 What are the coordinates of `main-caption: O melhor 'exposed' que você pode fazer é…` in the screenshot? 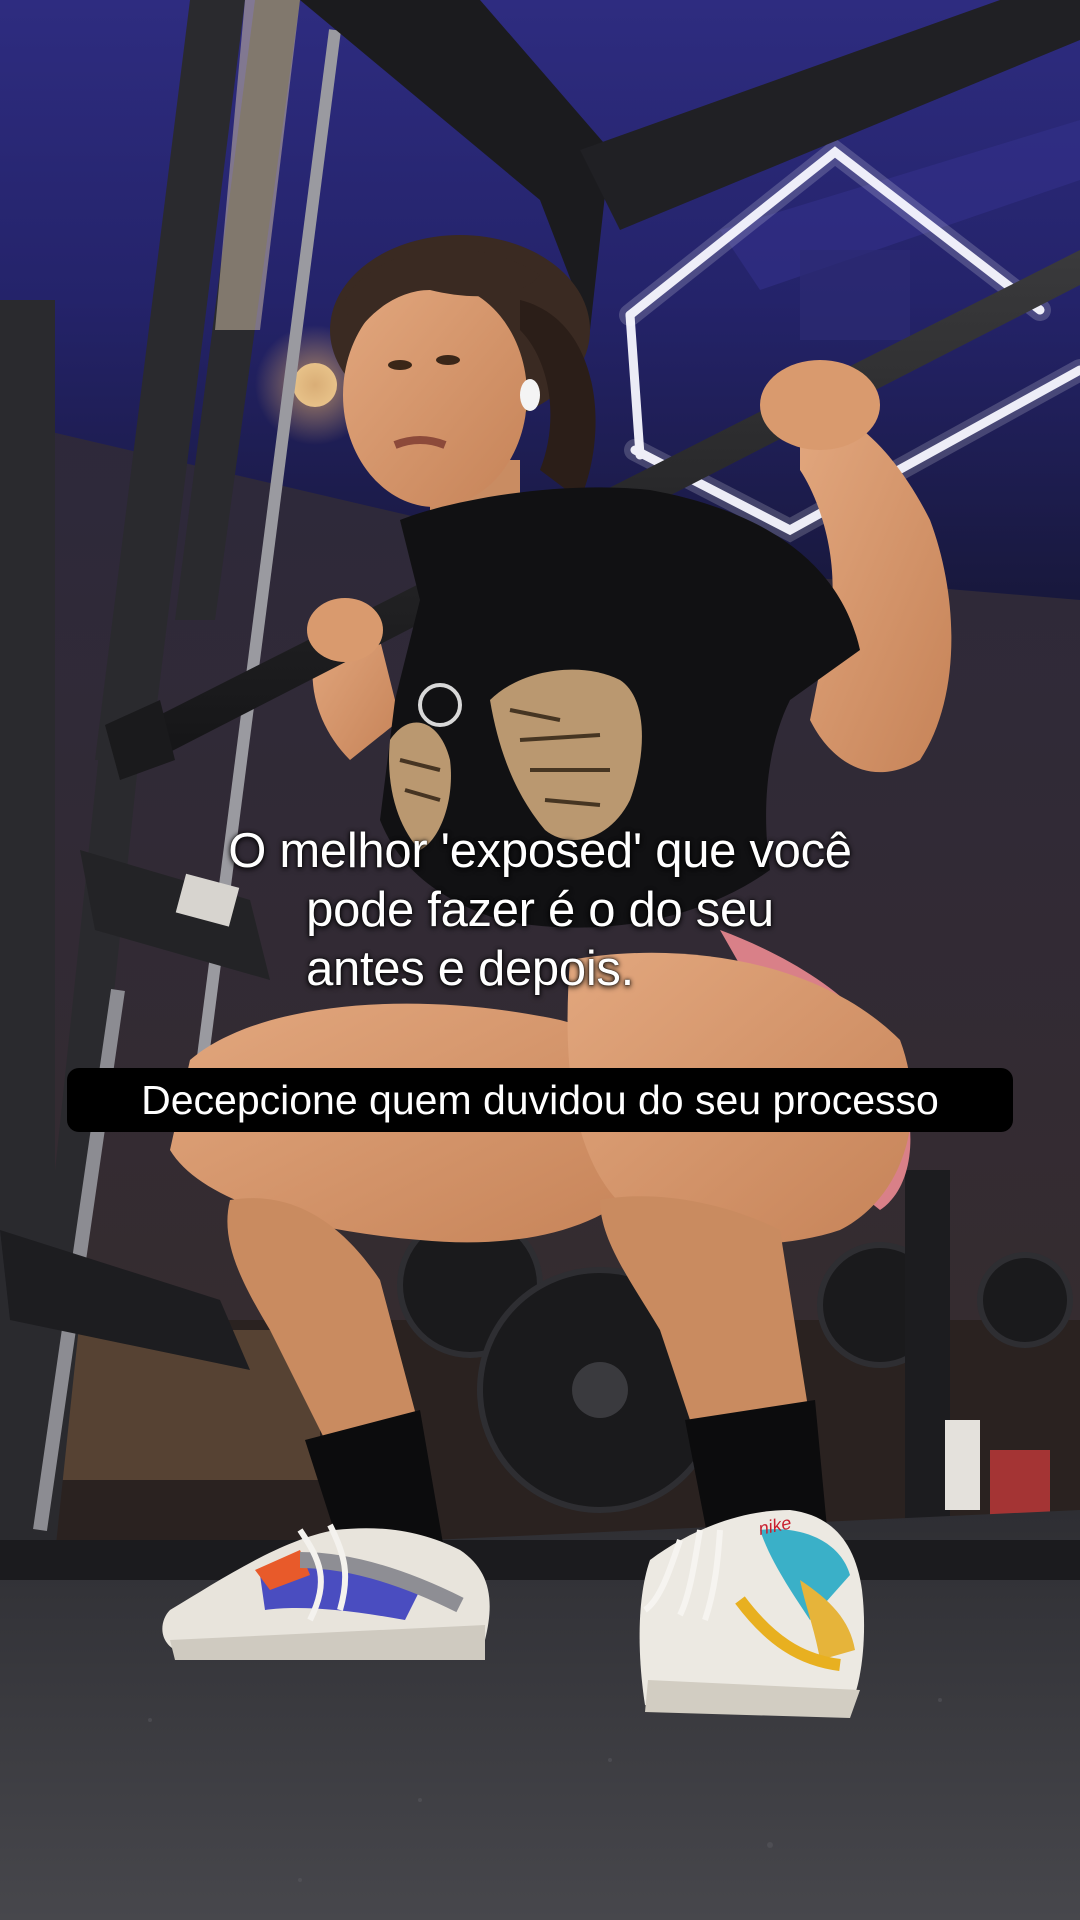 It's located at (540, 910).